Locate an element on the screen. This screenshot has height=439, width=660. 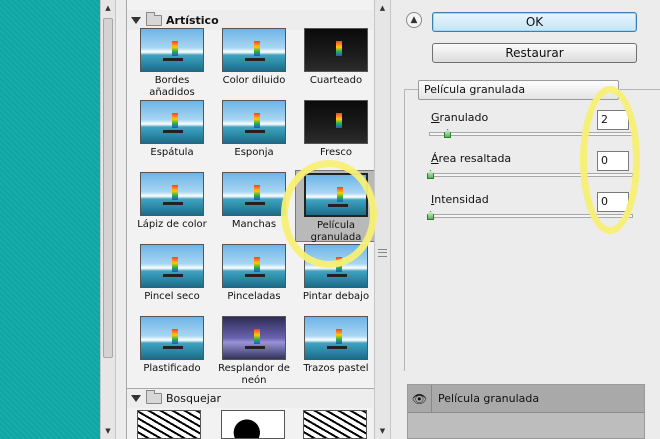
filter-thumbnail-label: Manchas is located at coordinates (254, 224).